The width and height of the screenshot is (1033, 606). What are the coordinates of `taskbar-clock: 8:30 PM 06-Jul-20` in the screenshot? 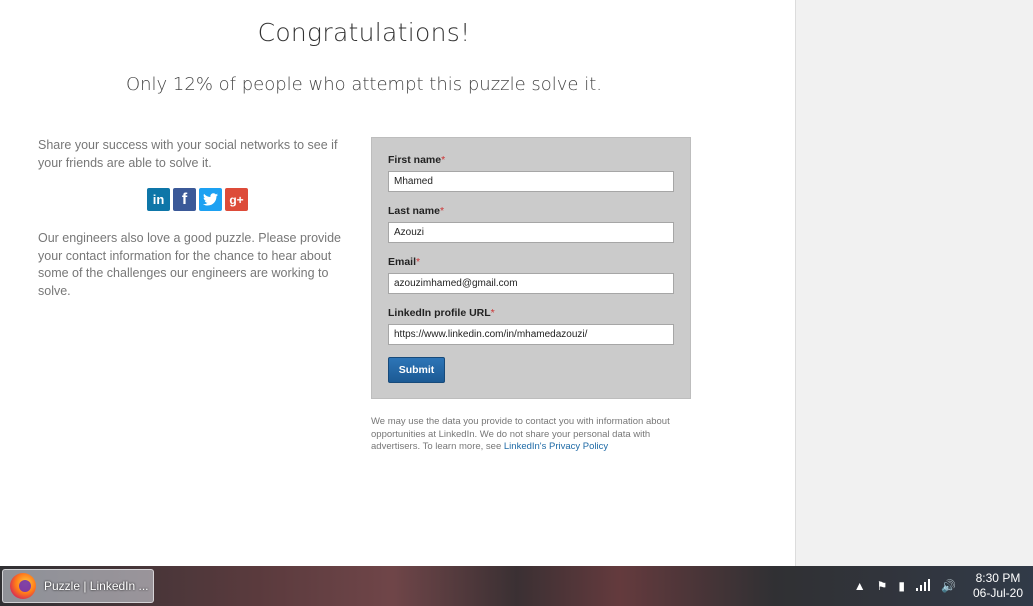 It's located at (998, 586).